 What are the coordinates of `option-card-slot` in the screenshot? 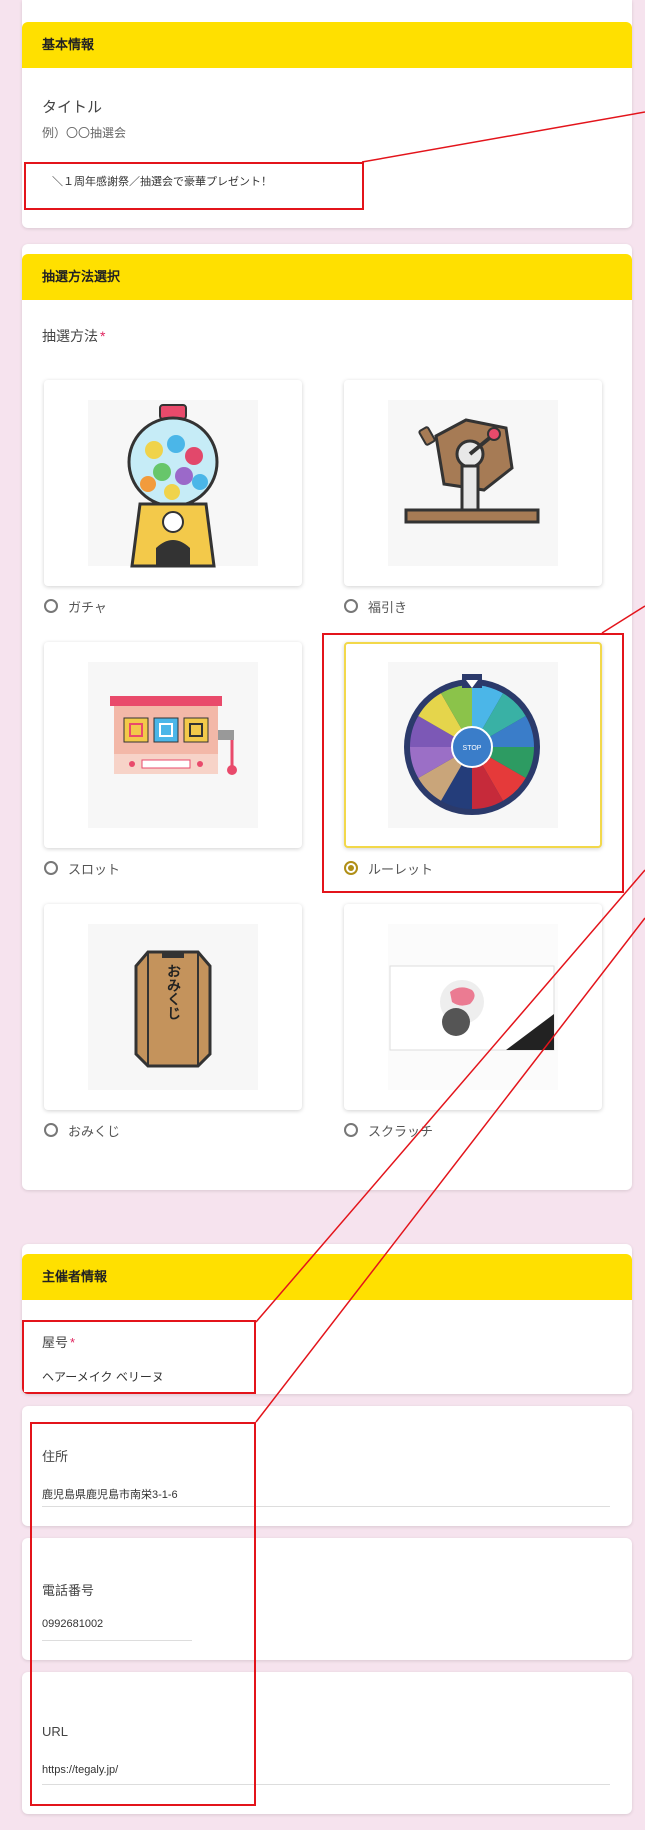 It's located at (173, 745).